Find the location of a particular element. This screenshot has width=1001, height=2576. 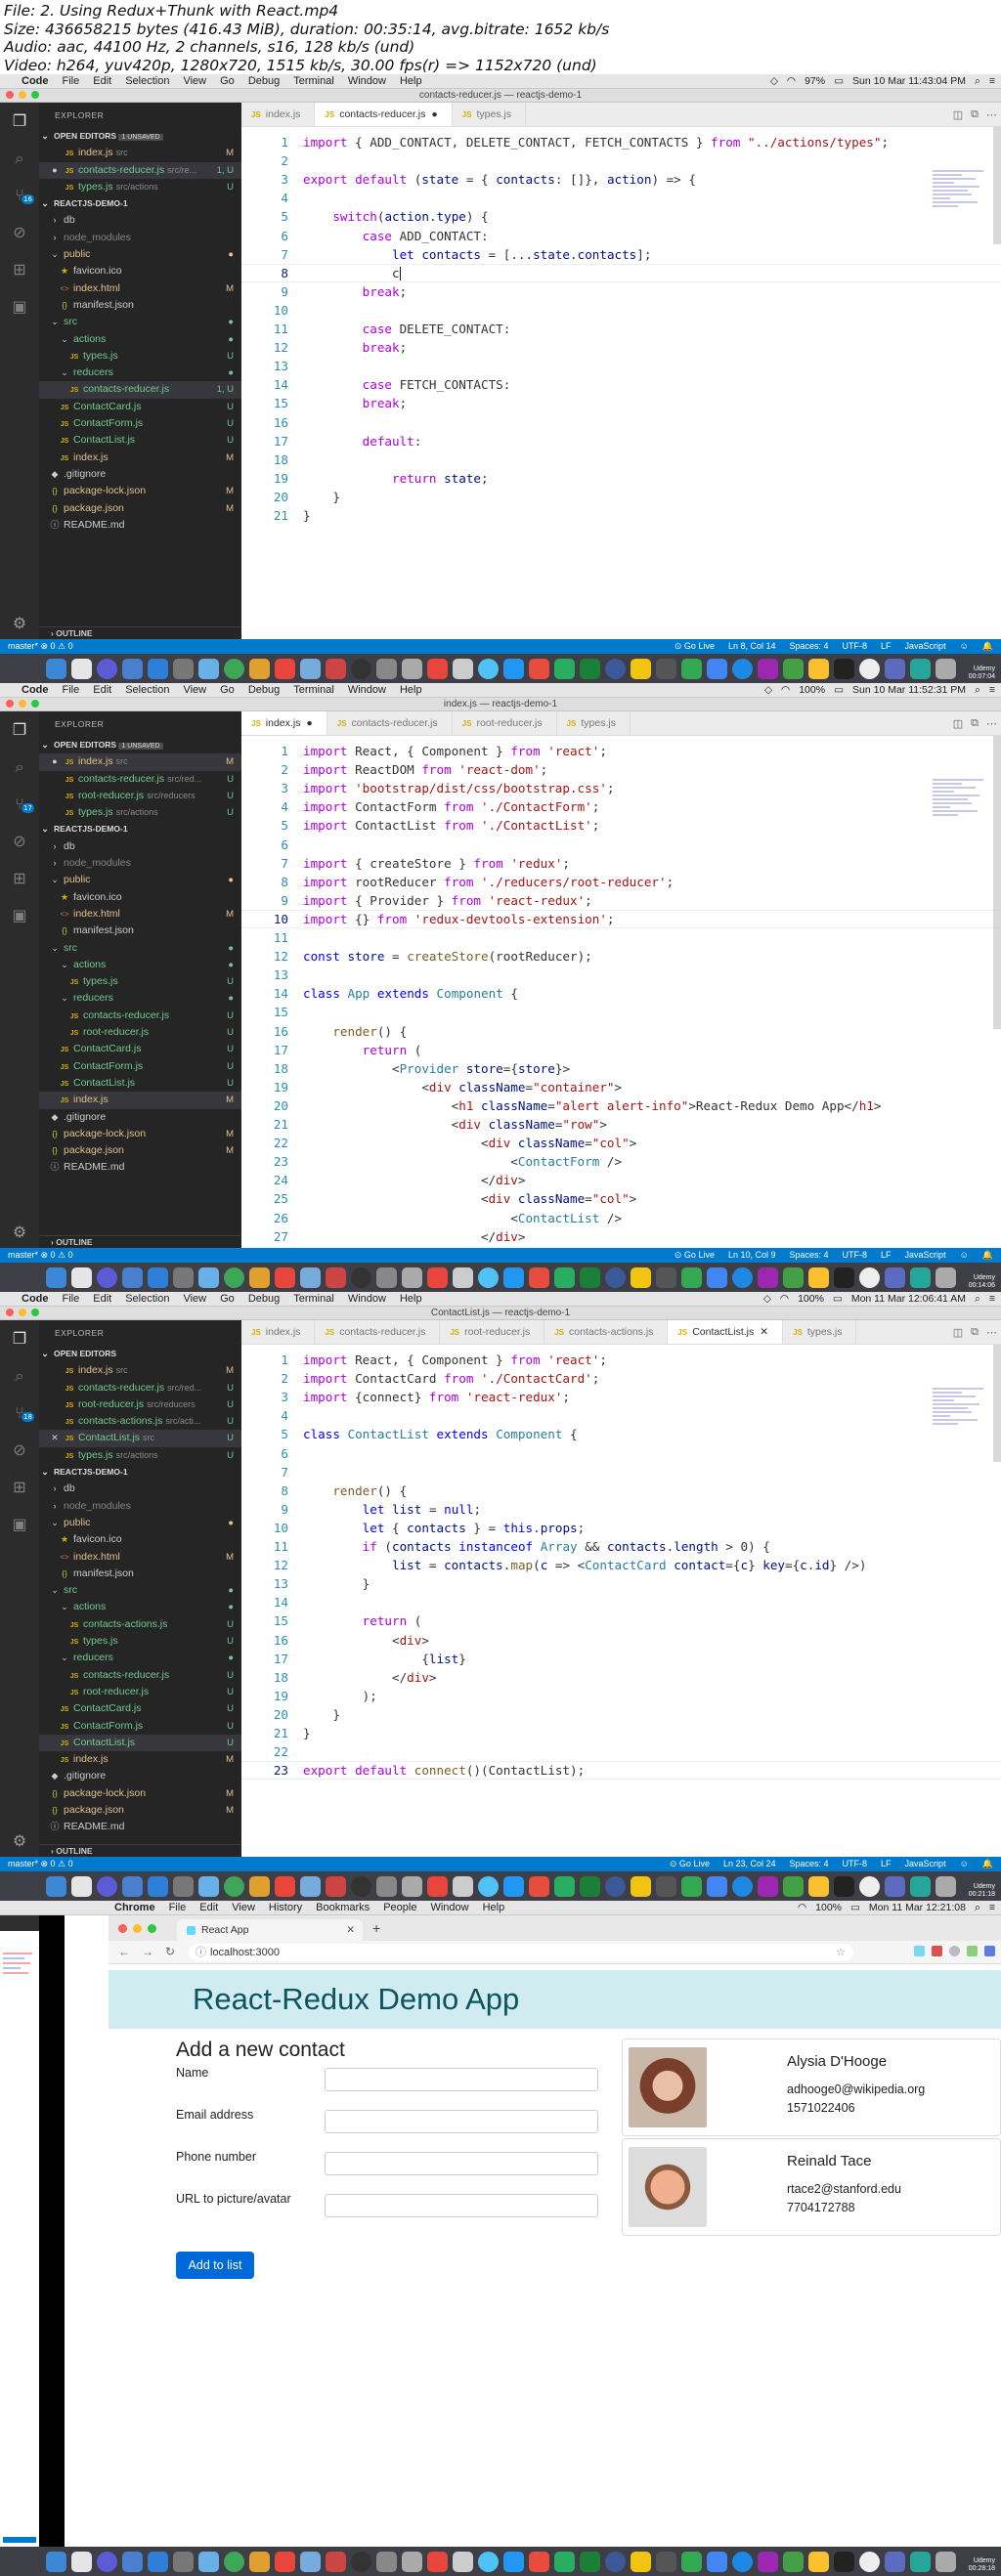

minimap is located at coordinates (961, 200).